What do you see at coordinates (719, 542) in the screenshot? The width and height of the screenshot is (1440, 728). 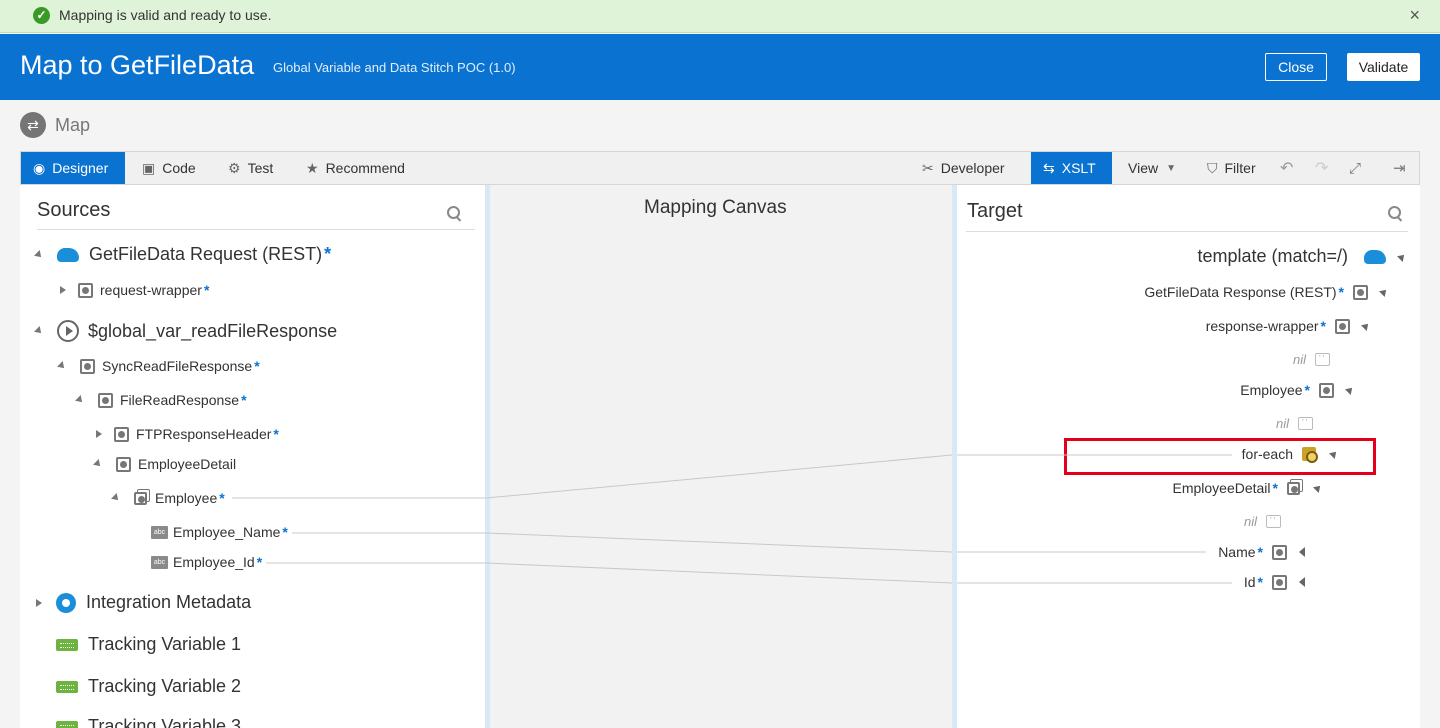 I see `mapping-line-name-canvas` at bounding box center [719, 542].